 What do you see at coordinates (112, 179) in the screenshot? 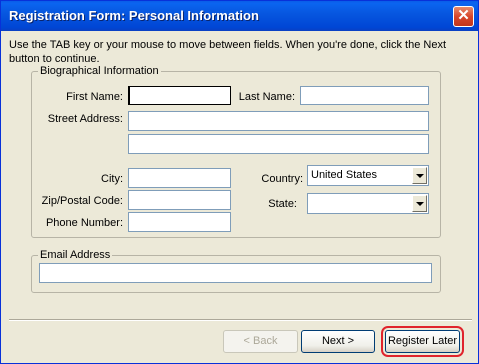
I see `city-label: City:` at bounding box center [112, 179].